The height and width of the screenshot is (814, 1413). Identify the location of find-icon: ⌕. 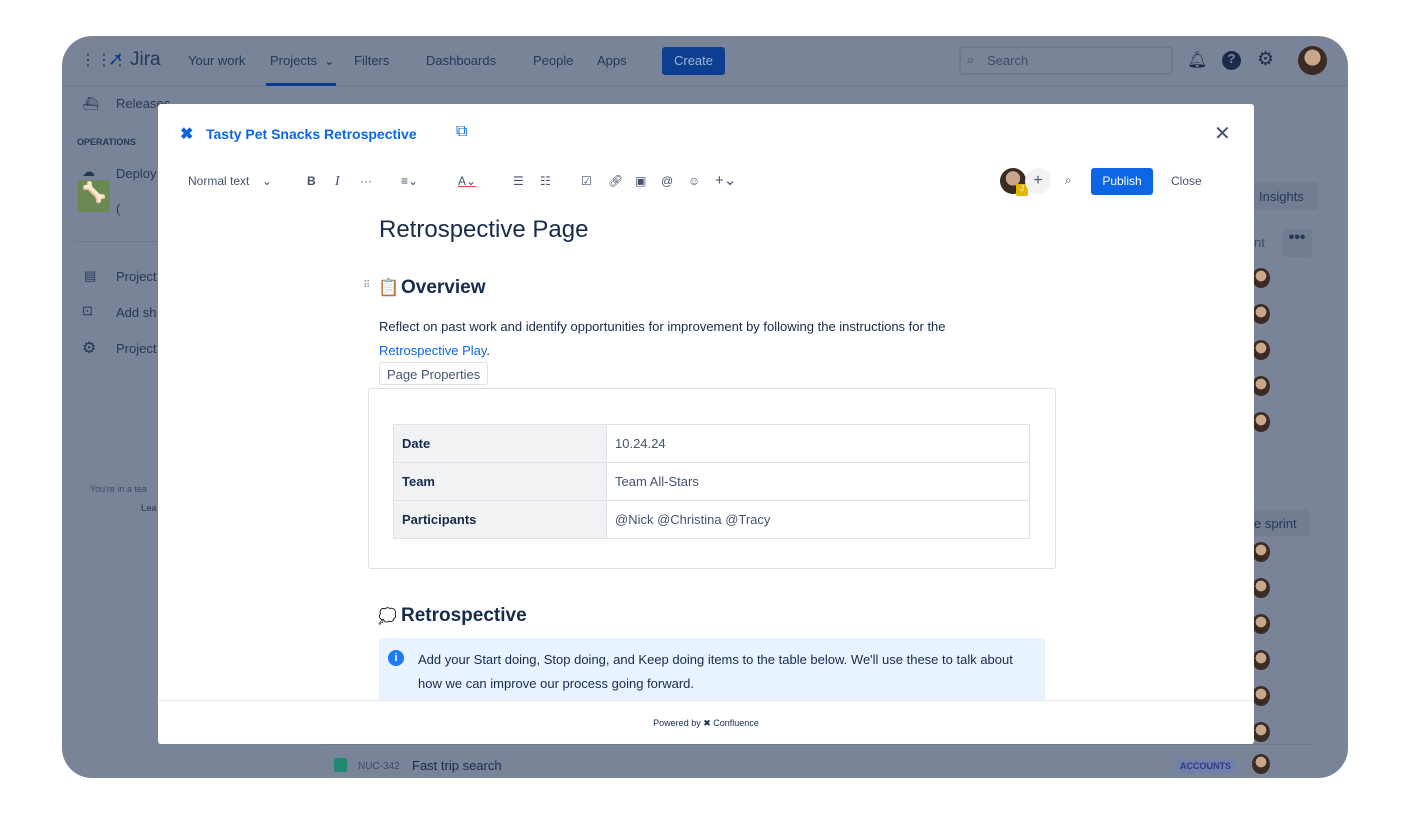
(1068, 180).